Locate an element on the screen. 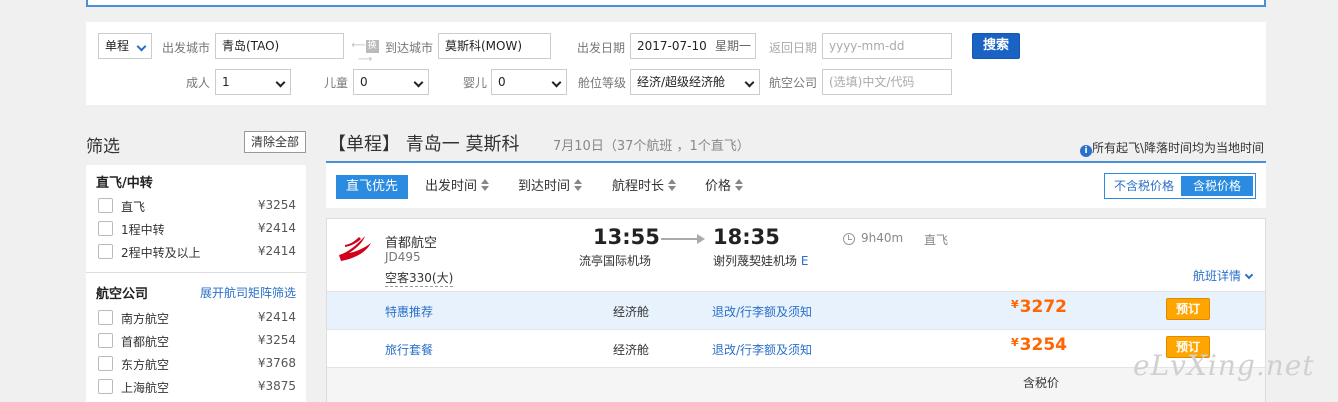  arrive-airport: 谢列蔑契娃机场 E is located at coordinates (760, 260).